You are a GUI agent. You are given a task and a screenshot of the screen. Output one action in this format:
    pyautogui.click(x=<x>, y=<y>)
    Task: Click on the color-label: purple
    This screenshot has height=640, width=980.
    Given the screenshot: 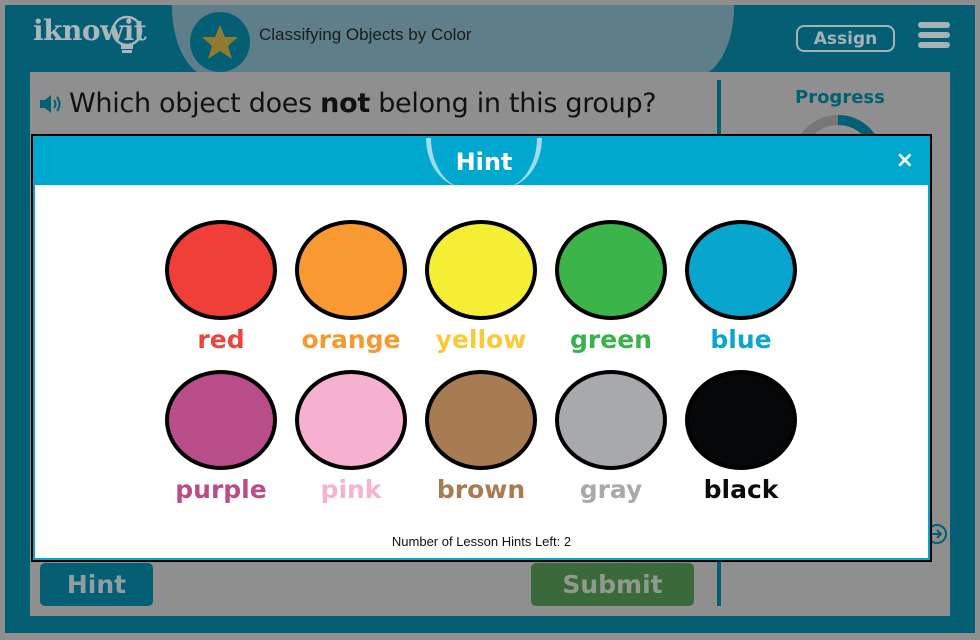 What is the action you would take?
    pyautogui.click(x=221, y=489)
    